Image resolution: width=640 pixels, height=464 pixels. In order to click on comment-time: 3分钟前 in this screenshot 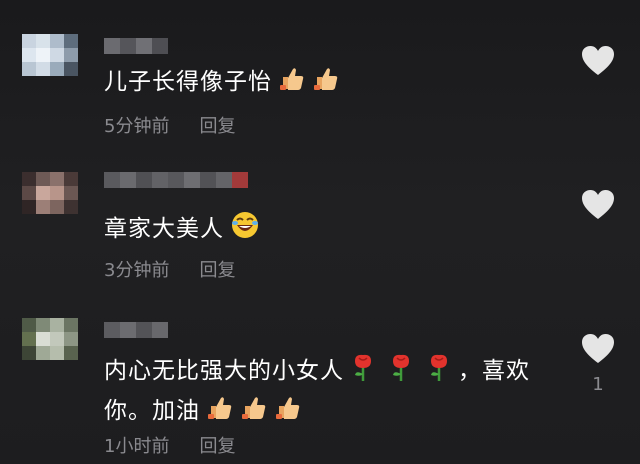, I will do `click(137, 270)`.